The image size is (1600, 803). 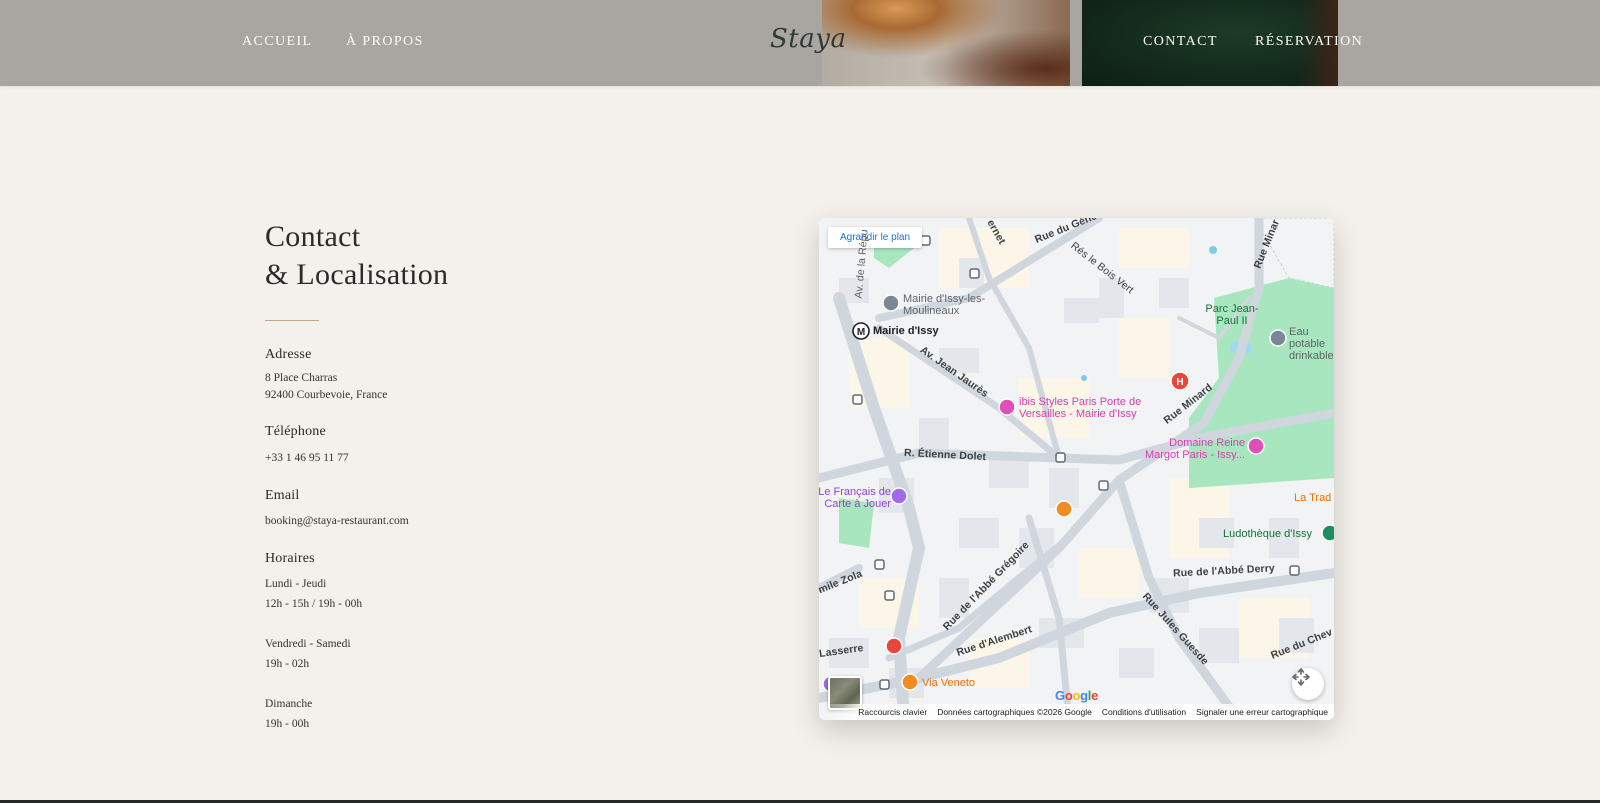 What do you see at coordinates (1014, 712) in the screenshot?
I see `map-data-credit: Données cartographiques ©2026 Google` at bounding box center [1014, 712].